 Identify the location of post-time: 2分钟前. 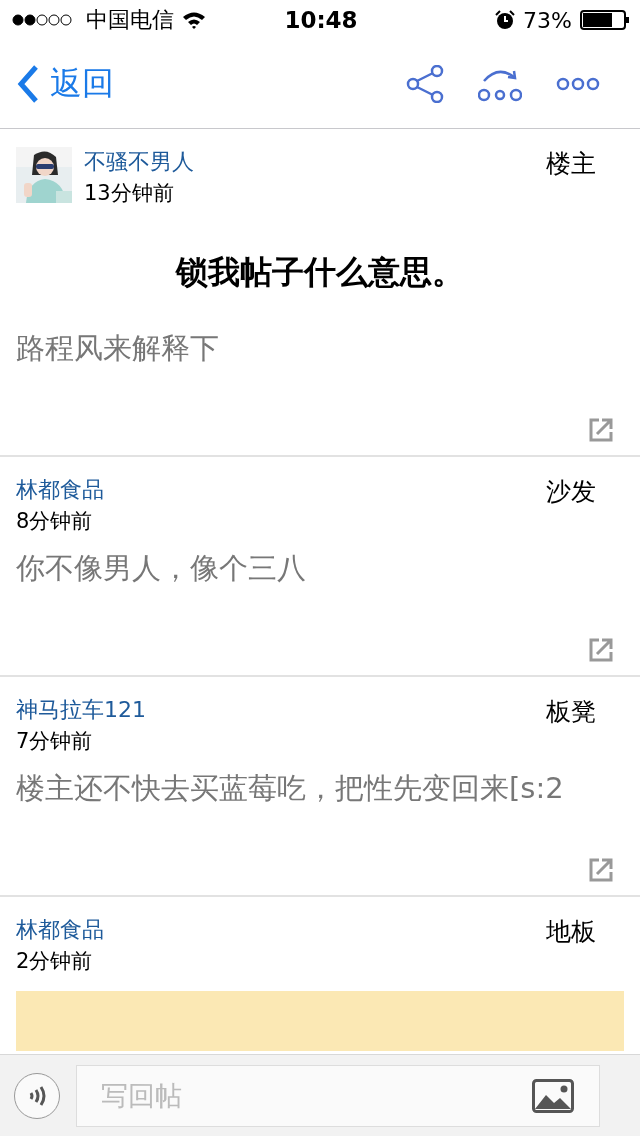
(54, 961).